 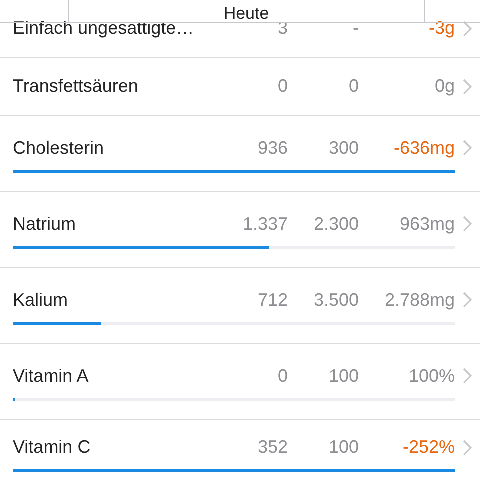 What do you see at coordinates (272, 148) in the screenshot?
I see `consumed-value: 936` at bounding box center [272, 148].